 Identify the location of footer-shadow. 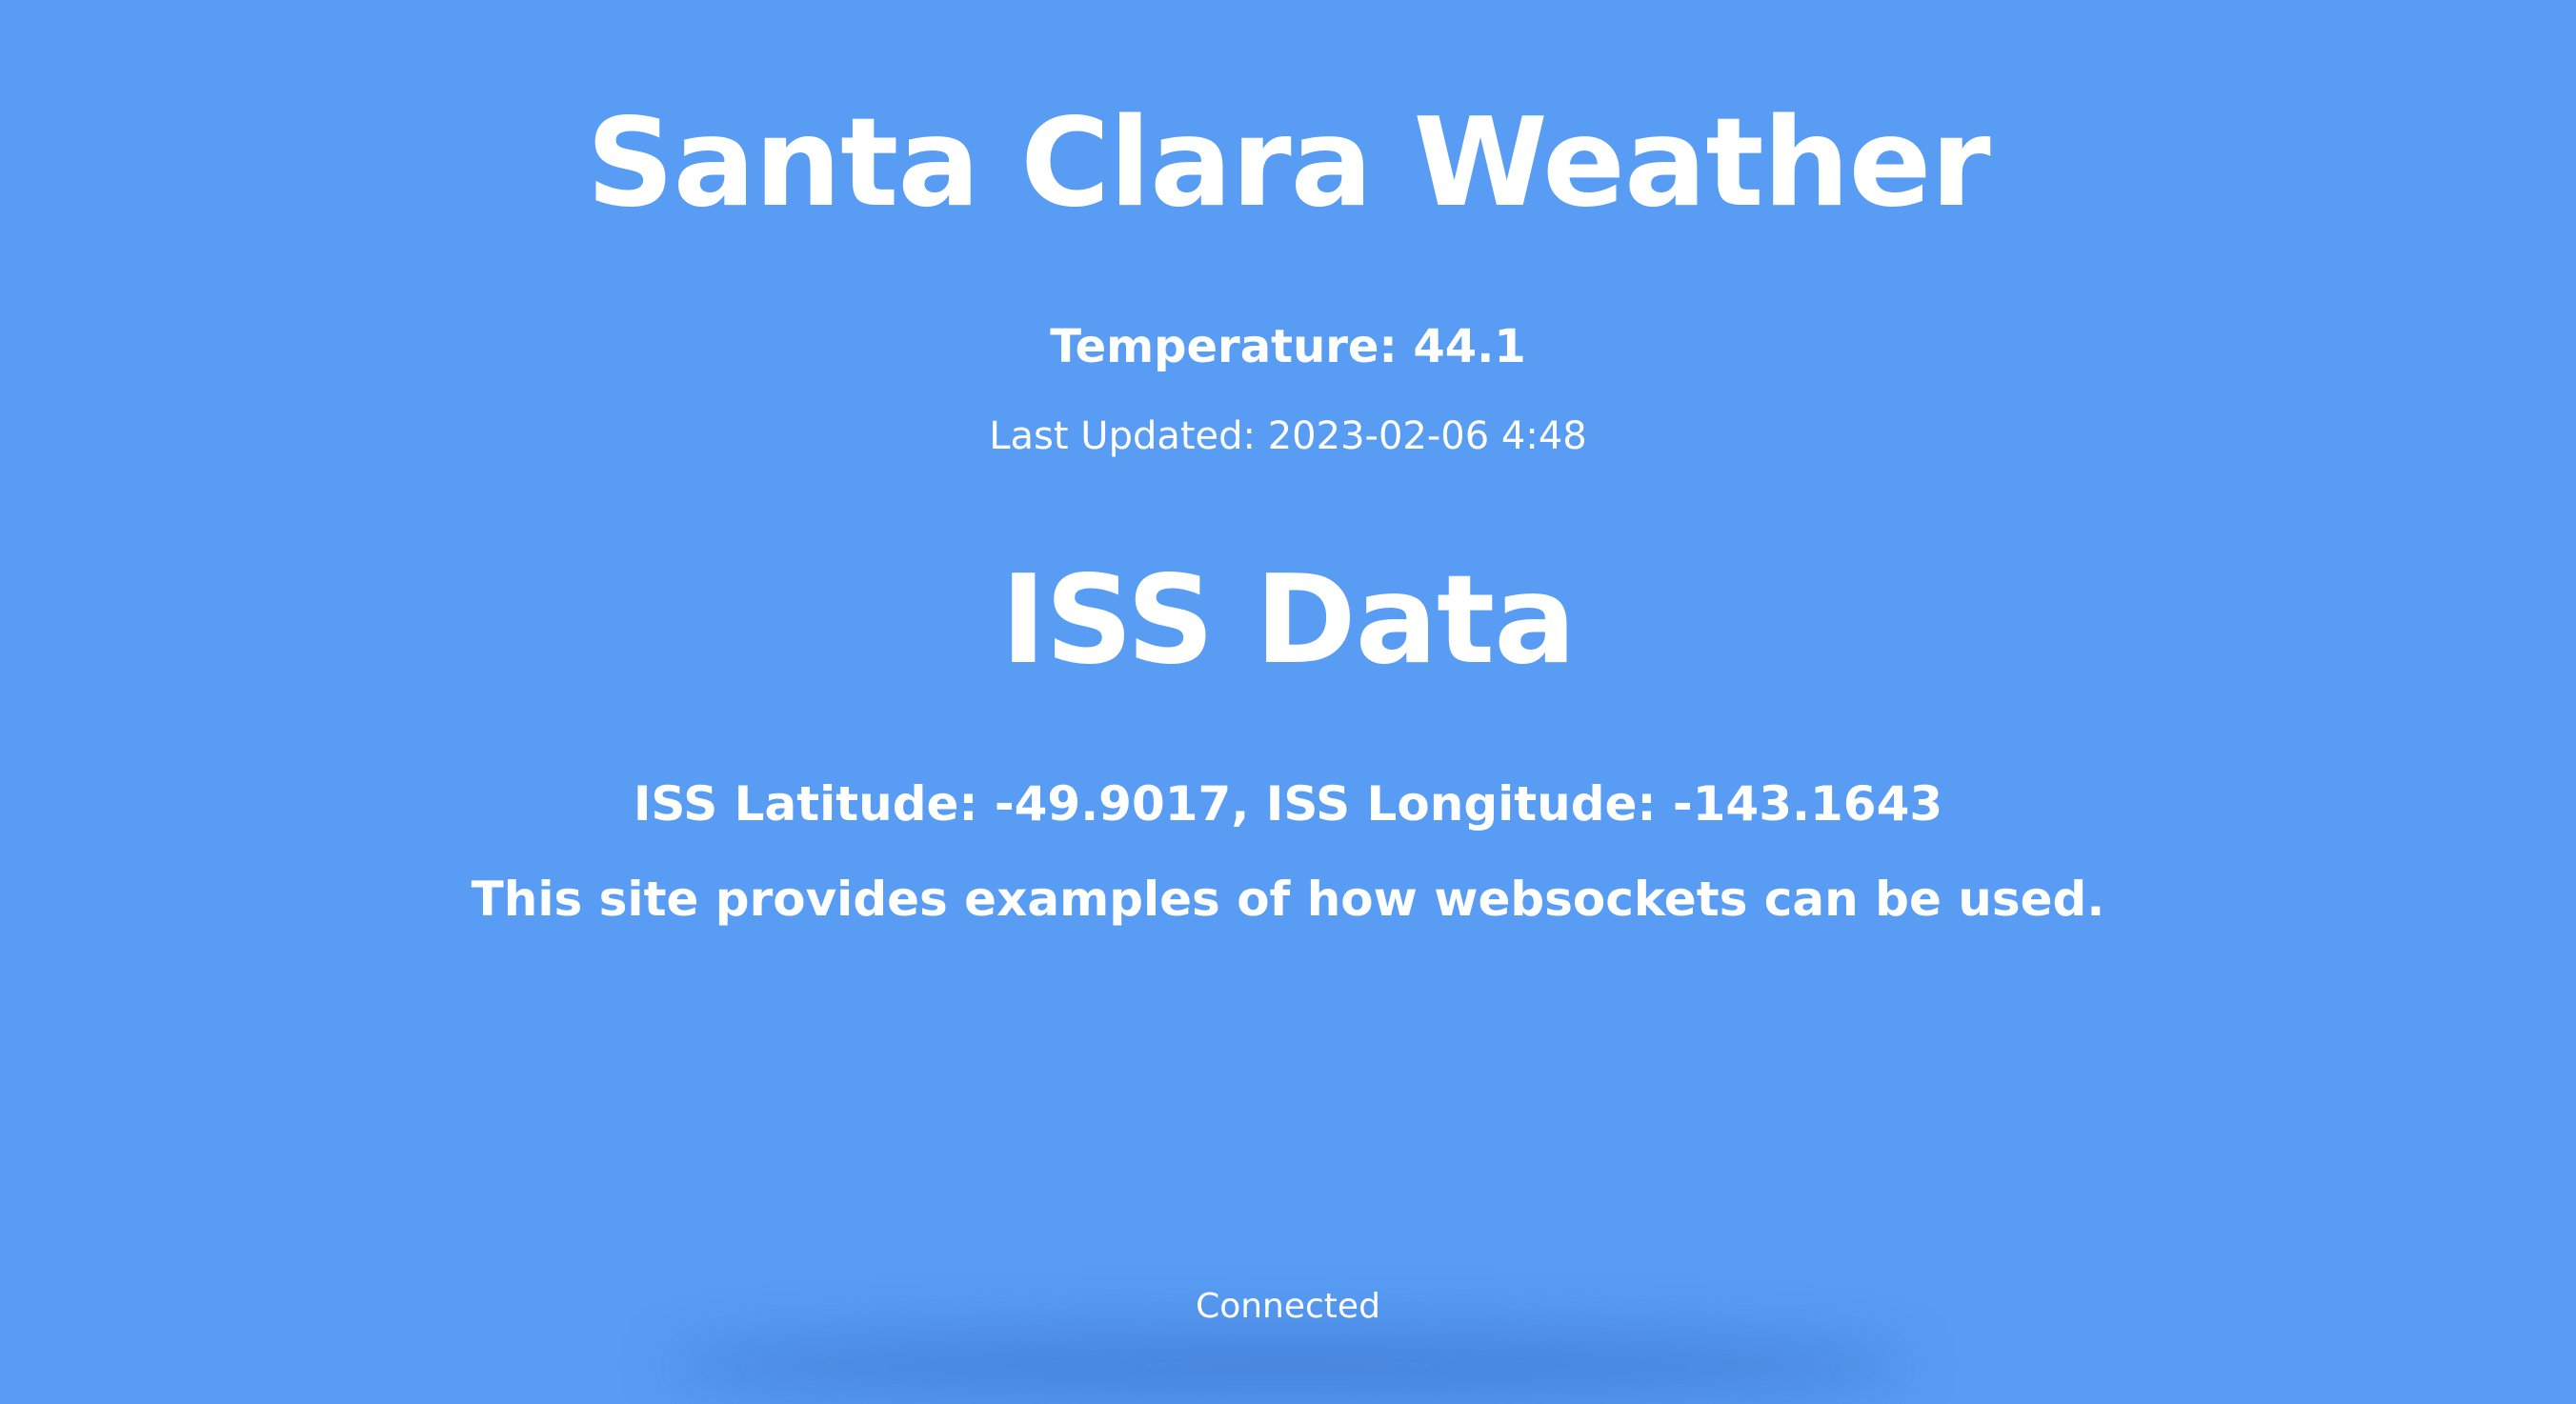
(1288, 1366).